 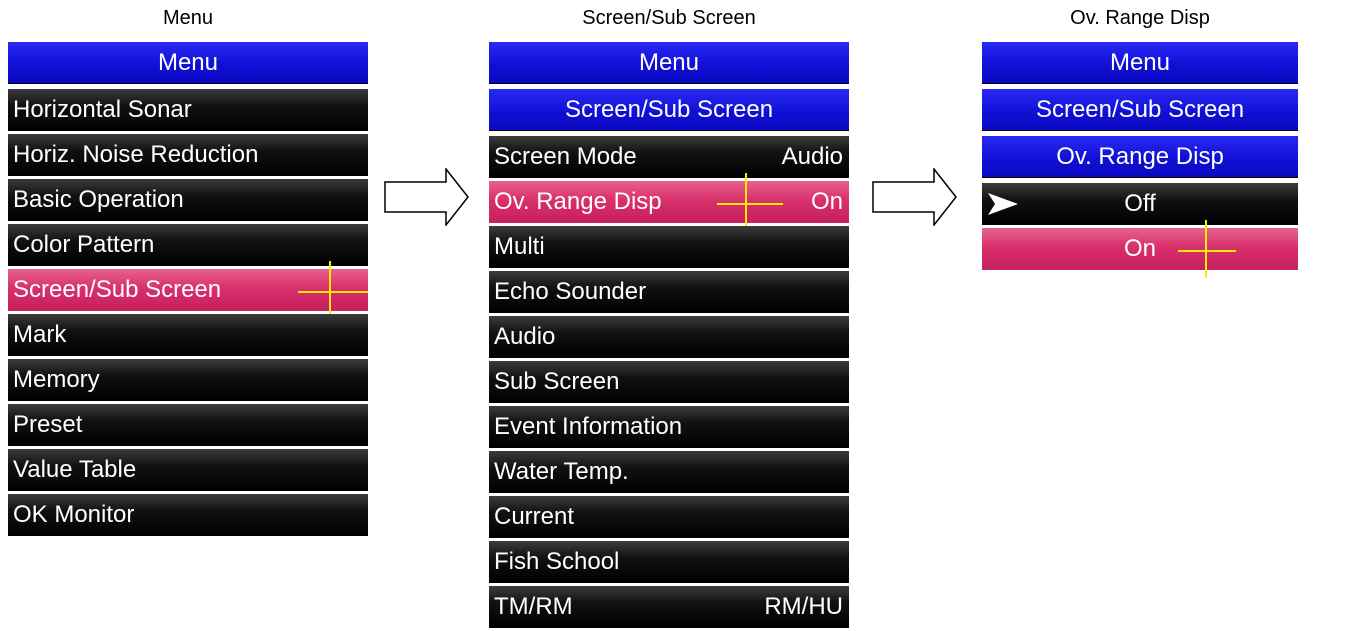 What do you see at coordinates (188, 18) in the screenshot?
I see `caption-menu: Menu` at bounding box center [188, 18].